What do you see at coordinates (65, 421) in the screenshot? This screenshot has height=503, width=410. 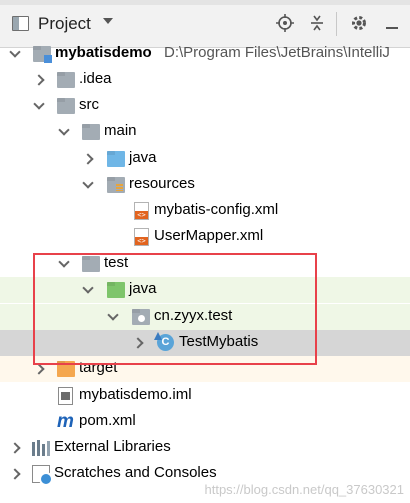 I see `maven-icon: m` at bounding box center [65, 421].